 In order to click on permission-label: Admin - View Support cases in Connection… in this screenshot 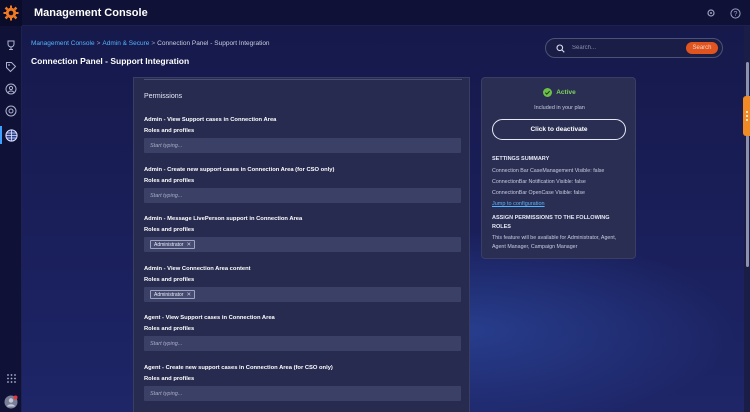, I will do `click(210, 120)`.